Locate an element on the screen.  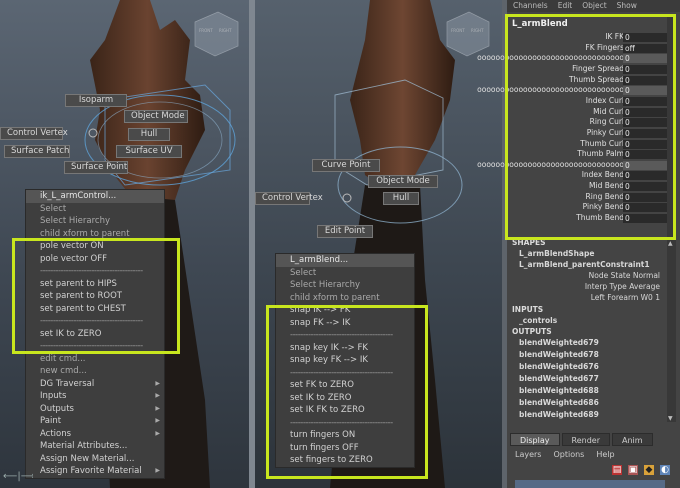
menu-item-paint: Paint ▶ is located at coordinates (95, 421).